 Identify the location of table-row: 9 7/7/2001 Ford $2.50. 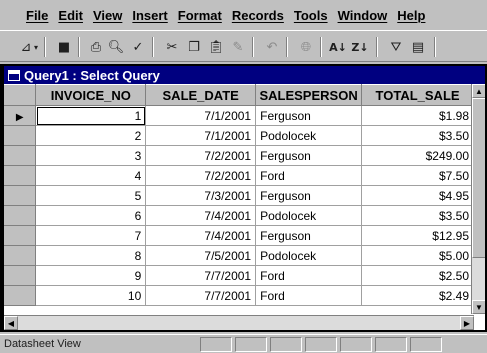
(239, 275).